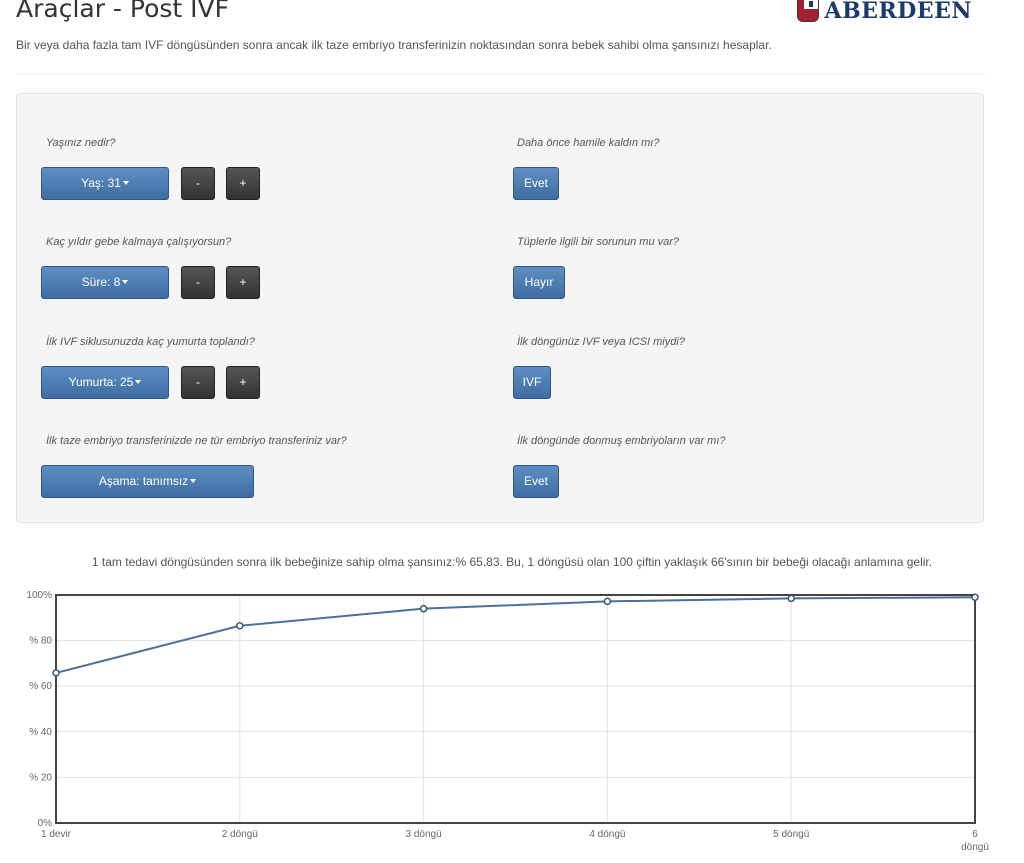 This screenshot has height=863, width=1024. What do you see at coordinates (40, 686) in the screenshot?
I see `y-tick-label: % 60` at bounding box center [40, 686].